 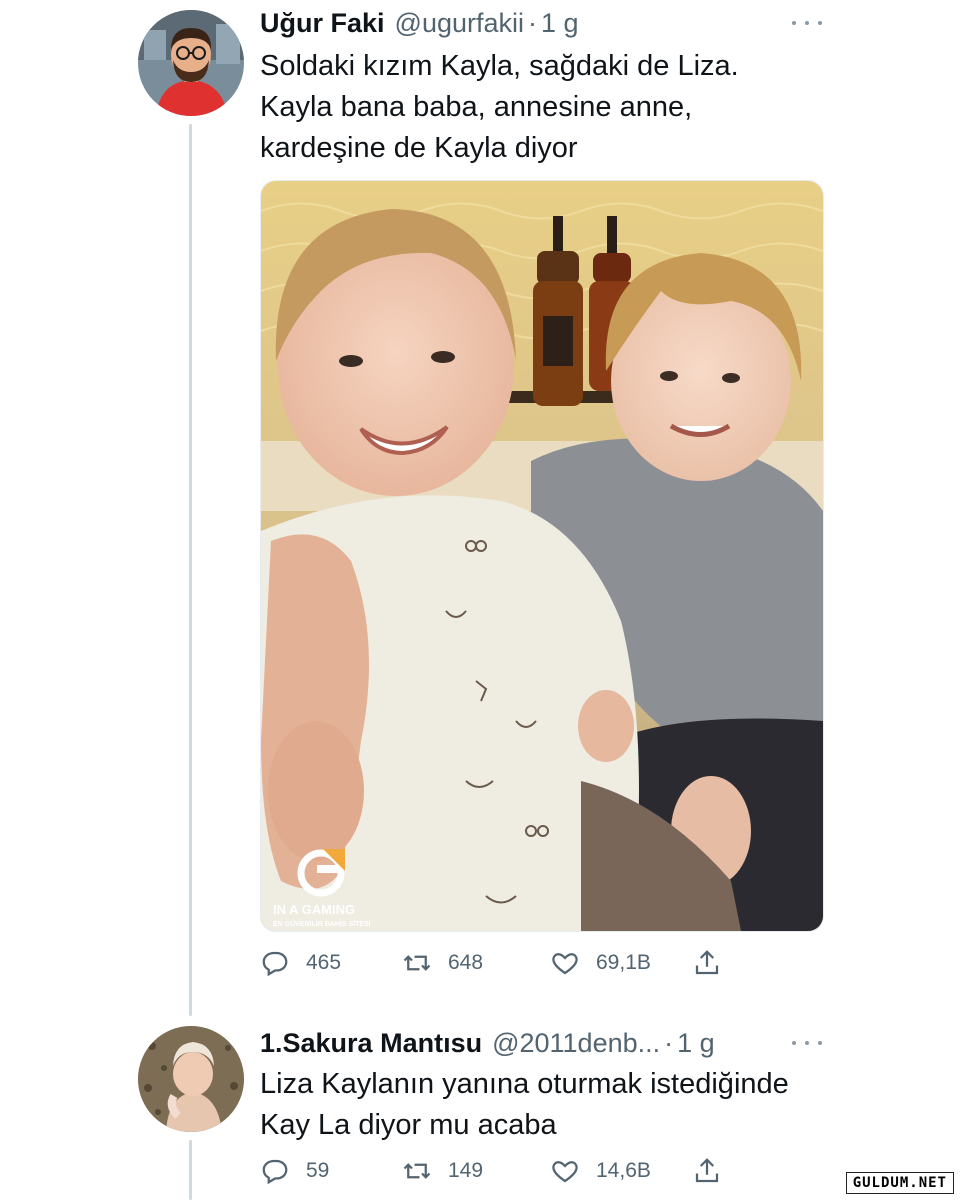 I want to click on retweet-button: 648, so click(x=442, y=963).